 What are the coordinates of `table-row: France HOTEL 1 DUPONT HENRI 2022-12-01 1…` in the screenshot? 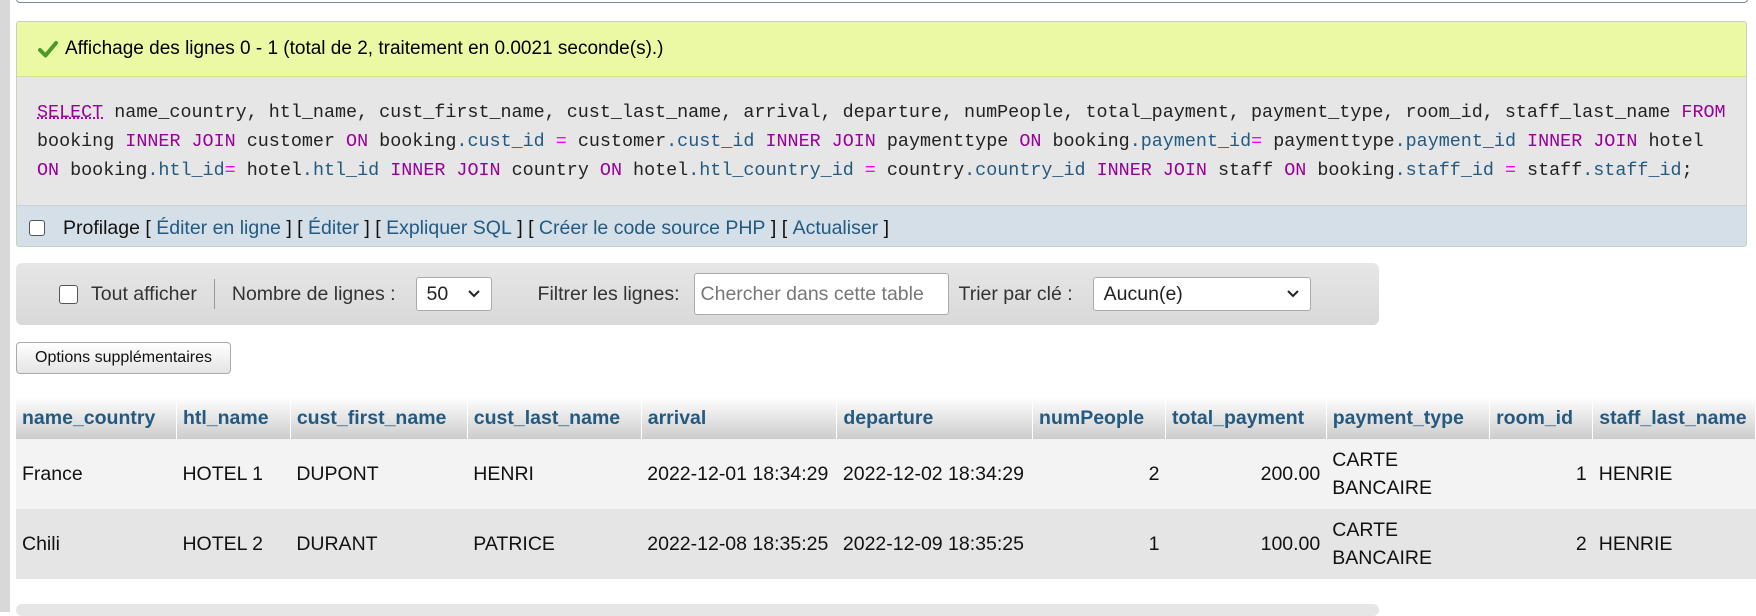 It's located at (886, 474).